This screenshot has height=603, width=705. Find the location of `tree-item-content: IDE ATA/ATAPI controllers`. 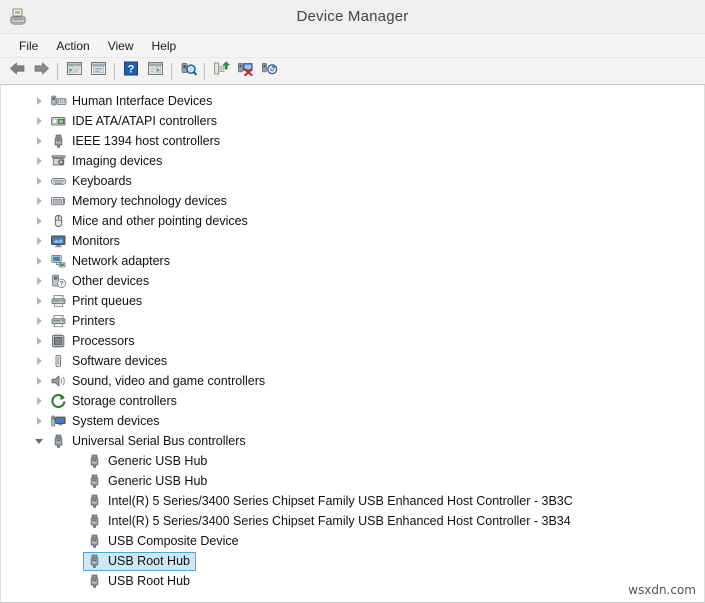

tree-item-content: IDE ATA/ATAPI controllers is located at coordinates (135, 121).